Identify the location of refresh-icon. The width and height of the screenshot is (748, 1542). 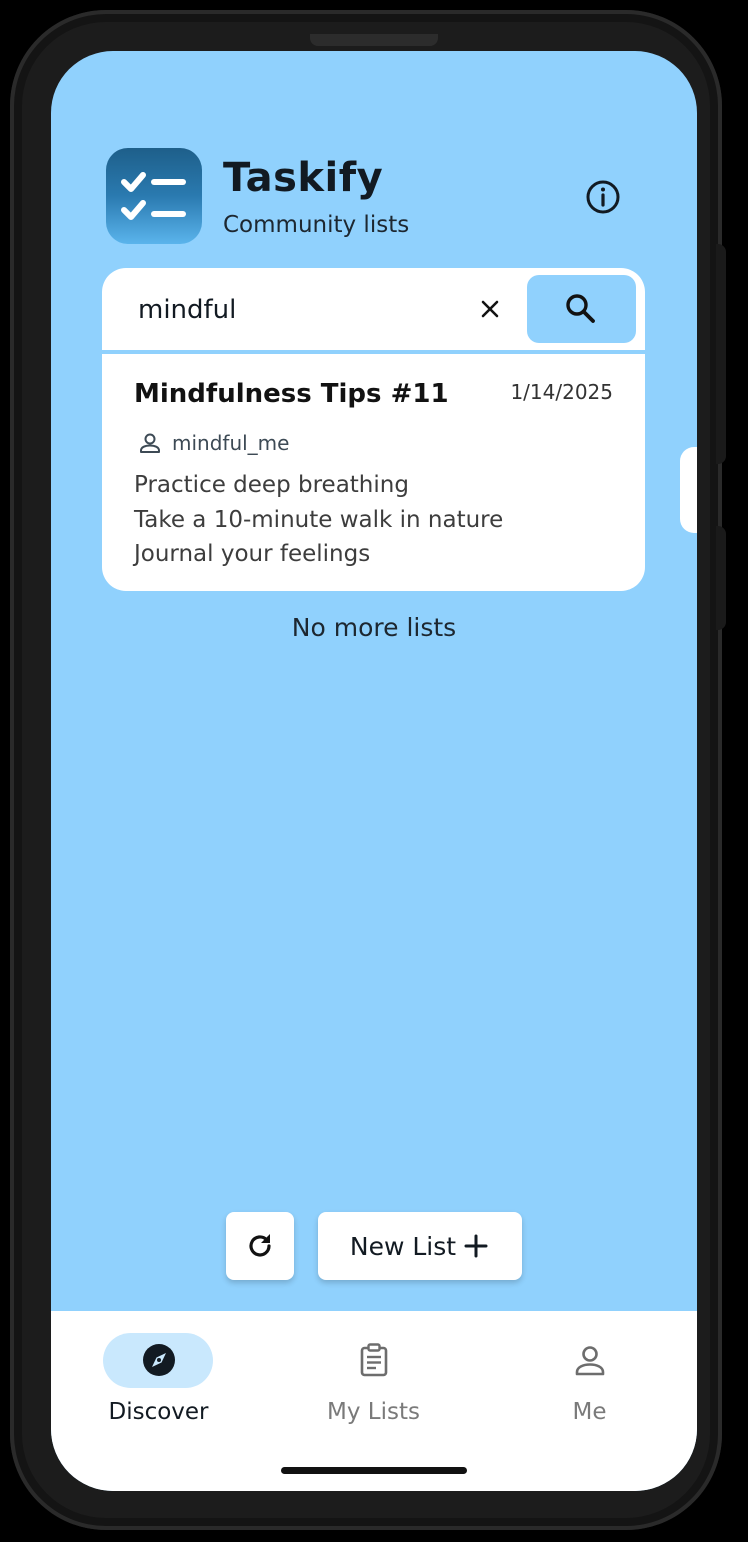
(260, 1245).